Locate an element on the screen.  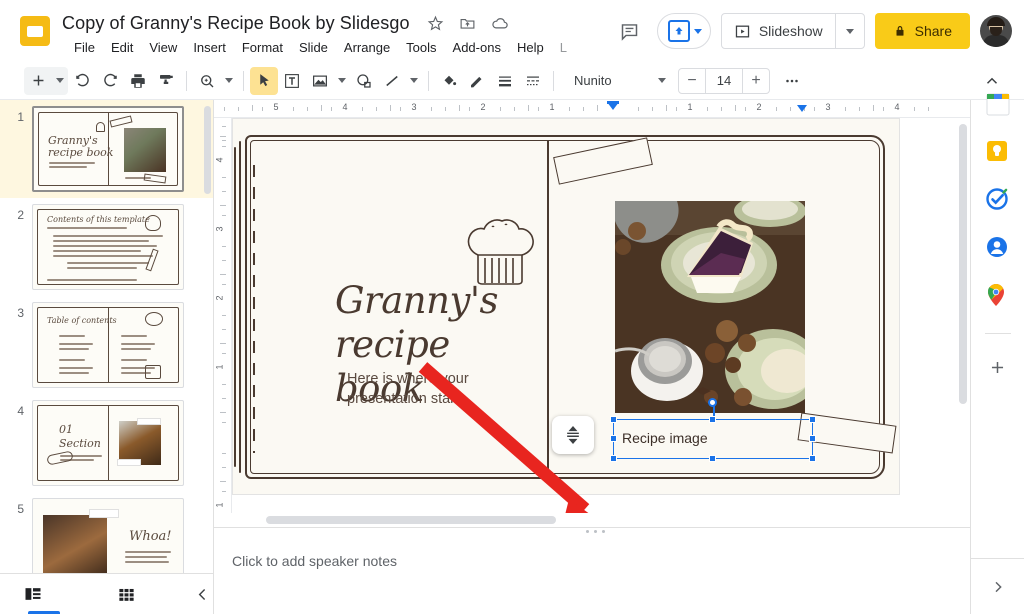
right-indent-marker is located at coordinates (802, 108).